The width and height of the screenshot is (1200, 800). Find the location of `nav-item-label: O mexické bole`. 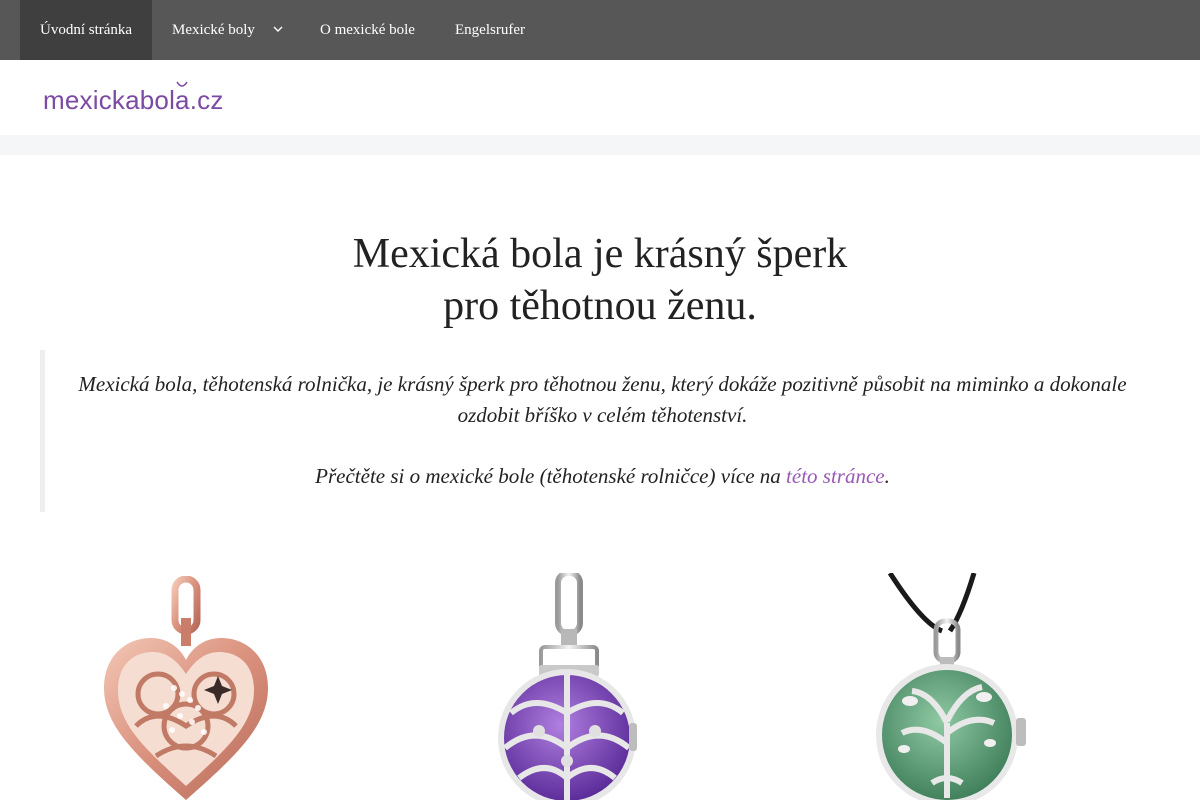

nav-item-label: O mexické bole is located at coordinates (367, 30).